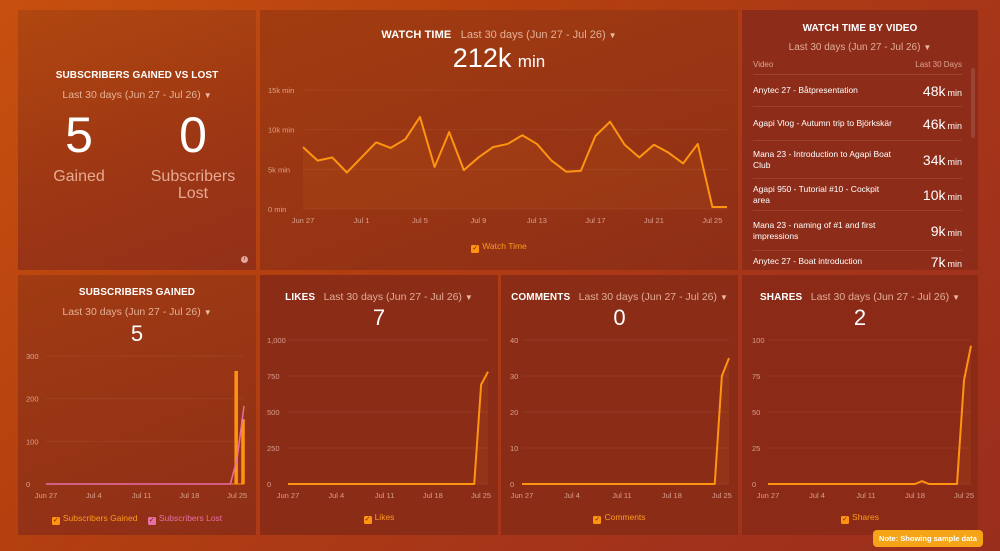  I want to click on legend-comments: ✓ Comments, so click(619, 518).